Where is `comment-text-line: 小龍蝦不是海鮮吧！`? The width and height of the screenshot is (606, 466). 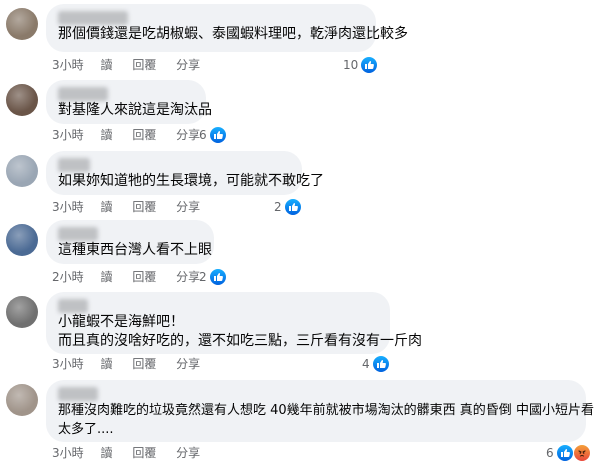
comment-text-line: 小龍蝦不是海鮮吧！ is located at coordinates (121, 322).